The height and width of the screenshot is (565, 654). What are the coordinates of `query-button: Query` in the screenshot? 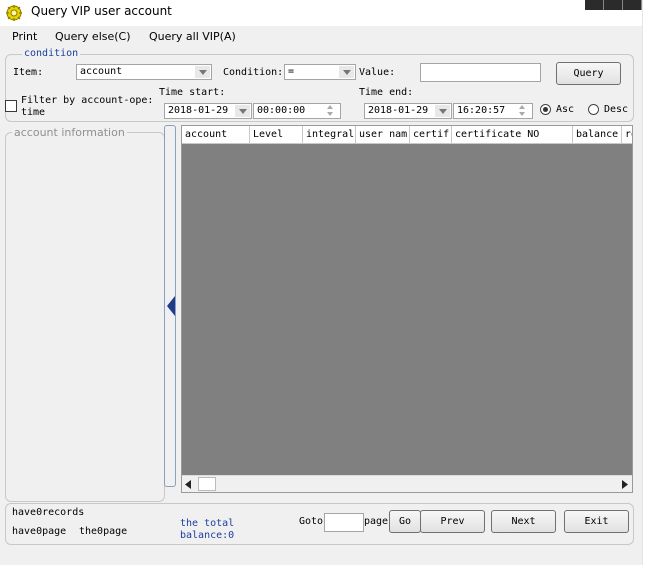 It's located at (588, 73).